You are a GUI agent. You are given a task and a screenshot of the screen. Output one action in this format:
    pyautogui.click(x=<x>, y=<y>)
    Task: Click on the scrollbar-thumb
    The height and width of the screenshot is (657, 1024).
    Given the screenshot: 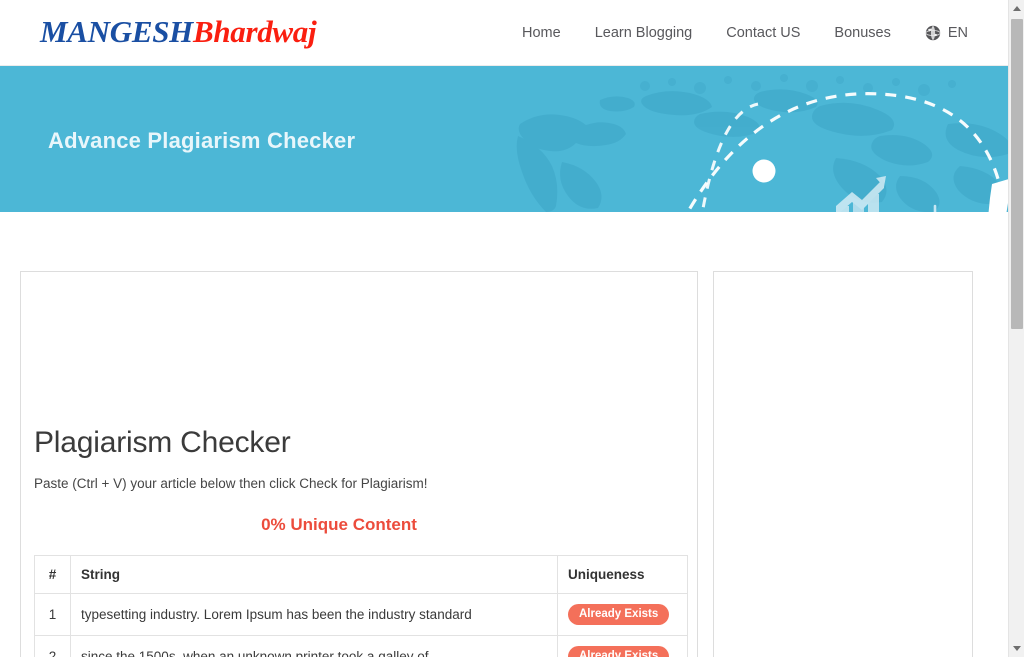 What is the action you would take?
    pyautogui.click(x=1017, y=174)
    